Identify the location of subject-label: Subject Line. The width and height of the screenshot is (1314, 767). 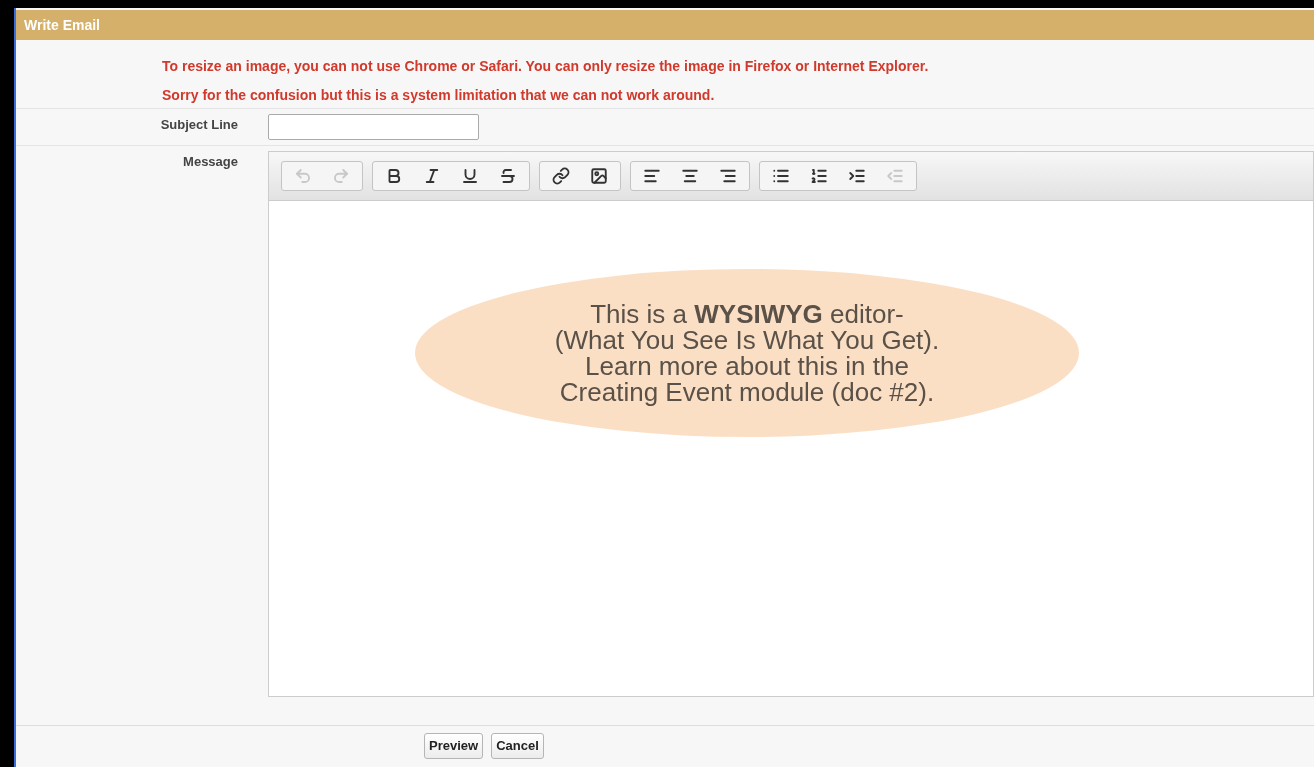
(198, 125).